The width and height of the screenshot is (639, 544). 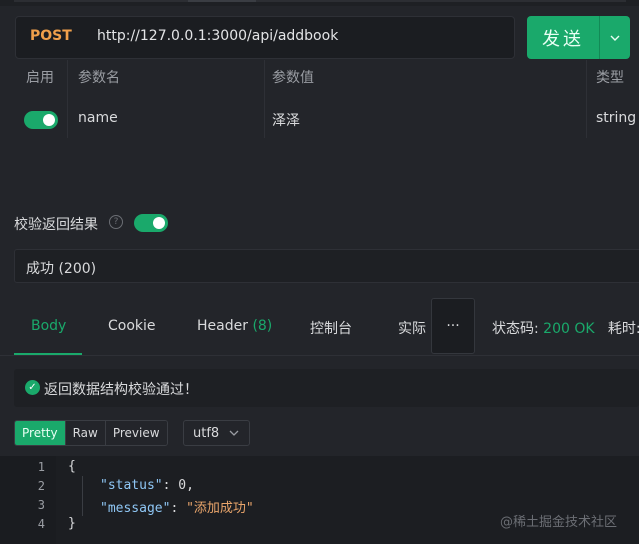 What do you see at coordinates (82, 496) in the screenshot?
I see `indent-guide` at bounding box center [82, 496].